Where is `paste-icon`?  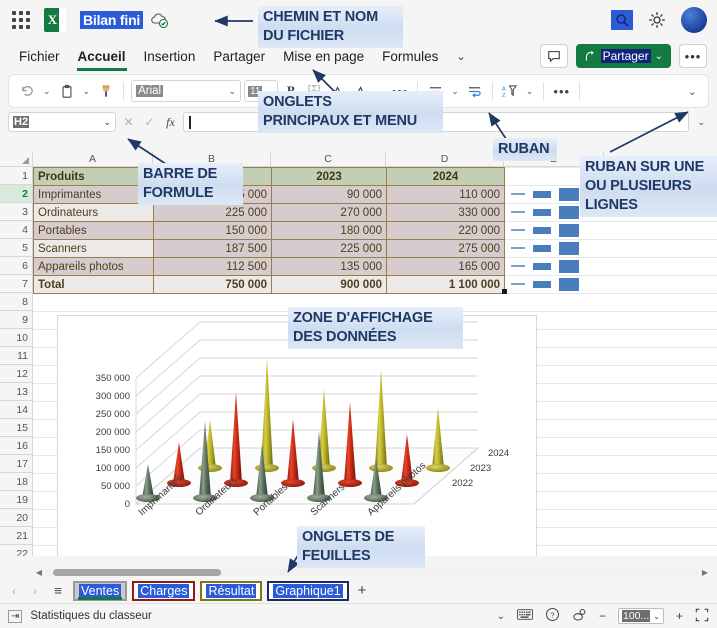 paste-icon is located at coordinates (67, 91).